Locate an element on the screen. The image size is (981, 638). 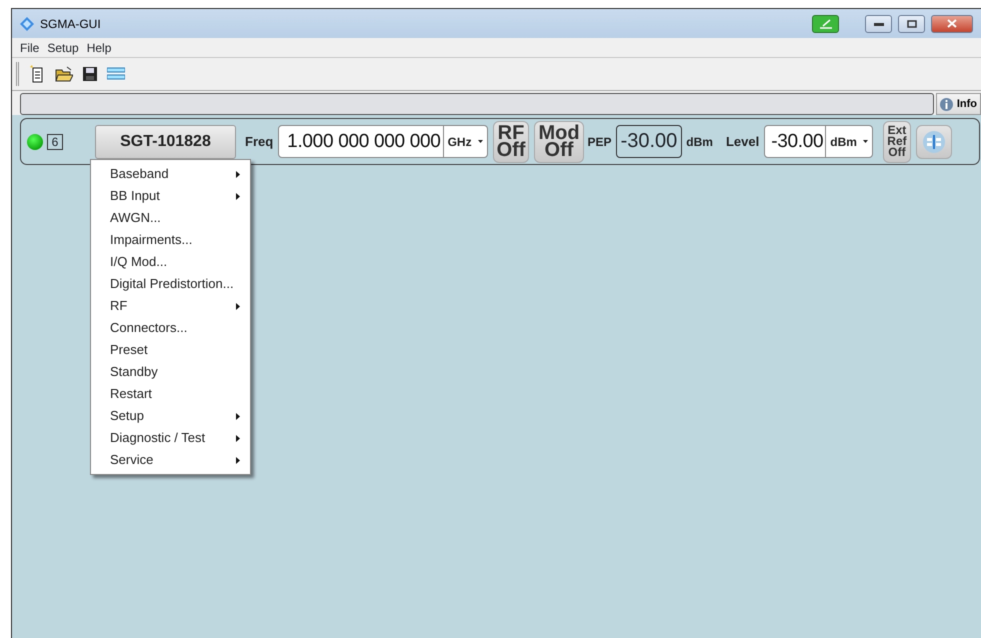
menu-item: Diagnostic / Test is located at coordinates (170, 438).